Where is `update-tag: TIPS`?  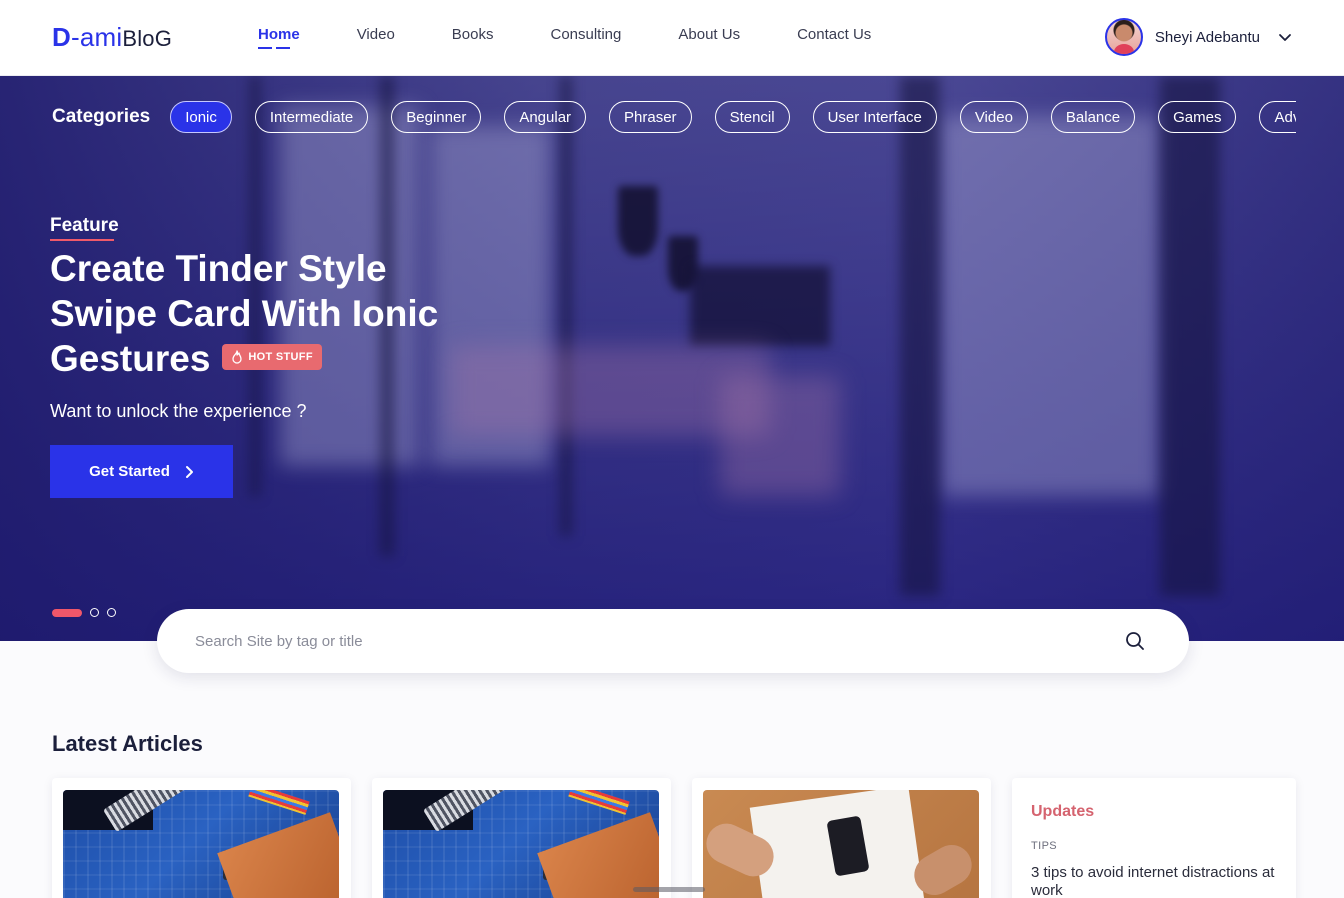 update-tag: TIPS is located at coordinates (1044, 846).